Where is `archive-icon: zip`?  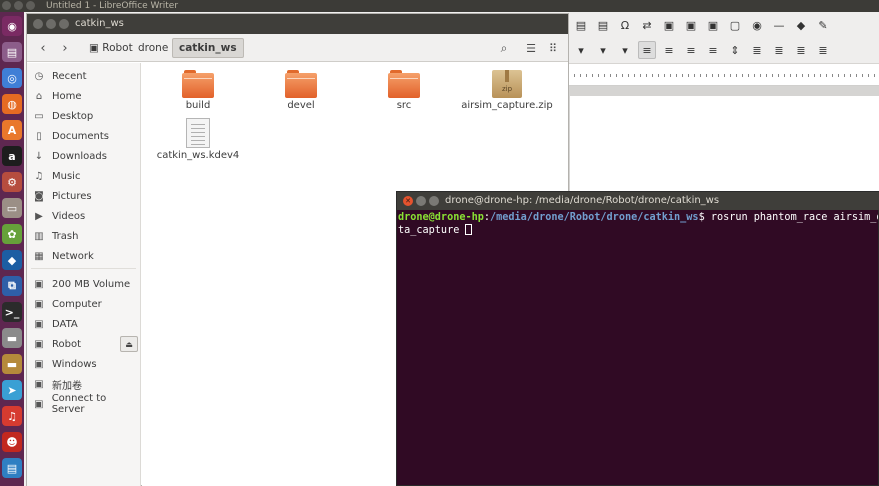
archive-icon: zip is located at coordinates (507, 84).